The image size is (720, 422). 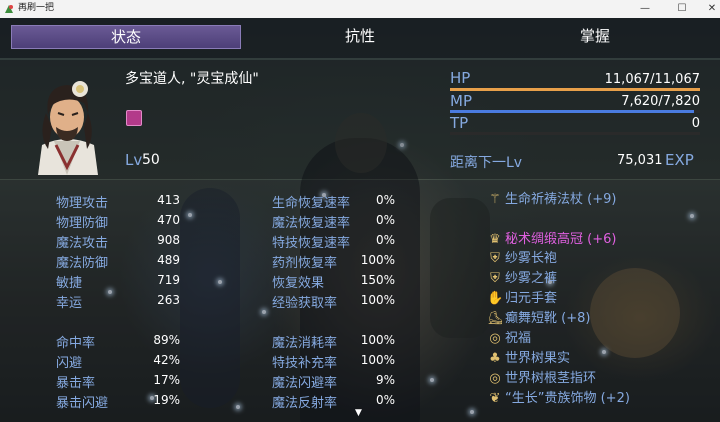 I want to click on xparam-label: 闪避, so click(x=69, y=363).